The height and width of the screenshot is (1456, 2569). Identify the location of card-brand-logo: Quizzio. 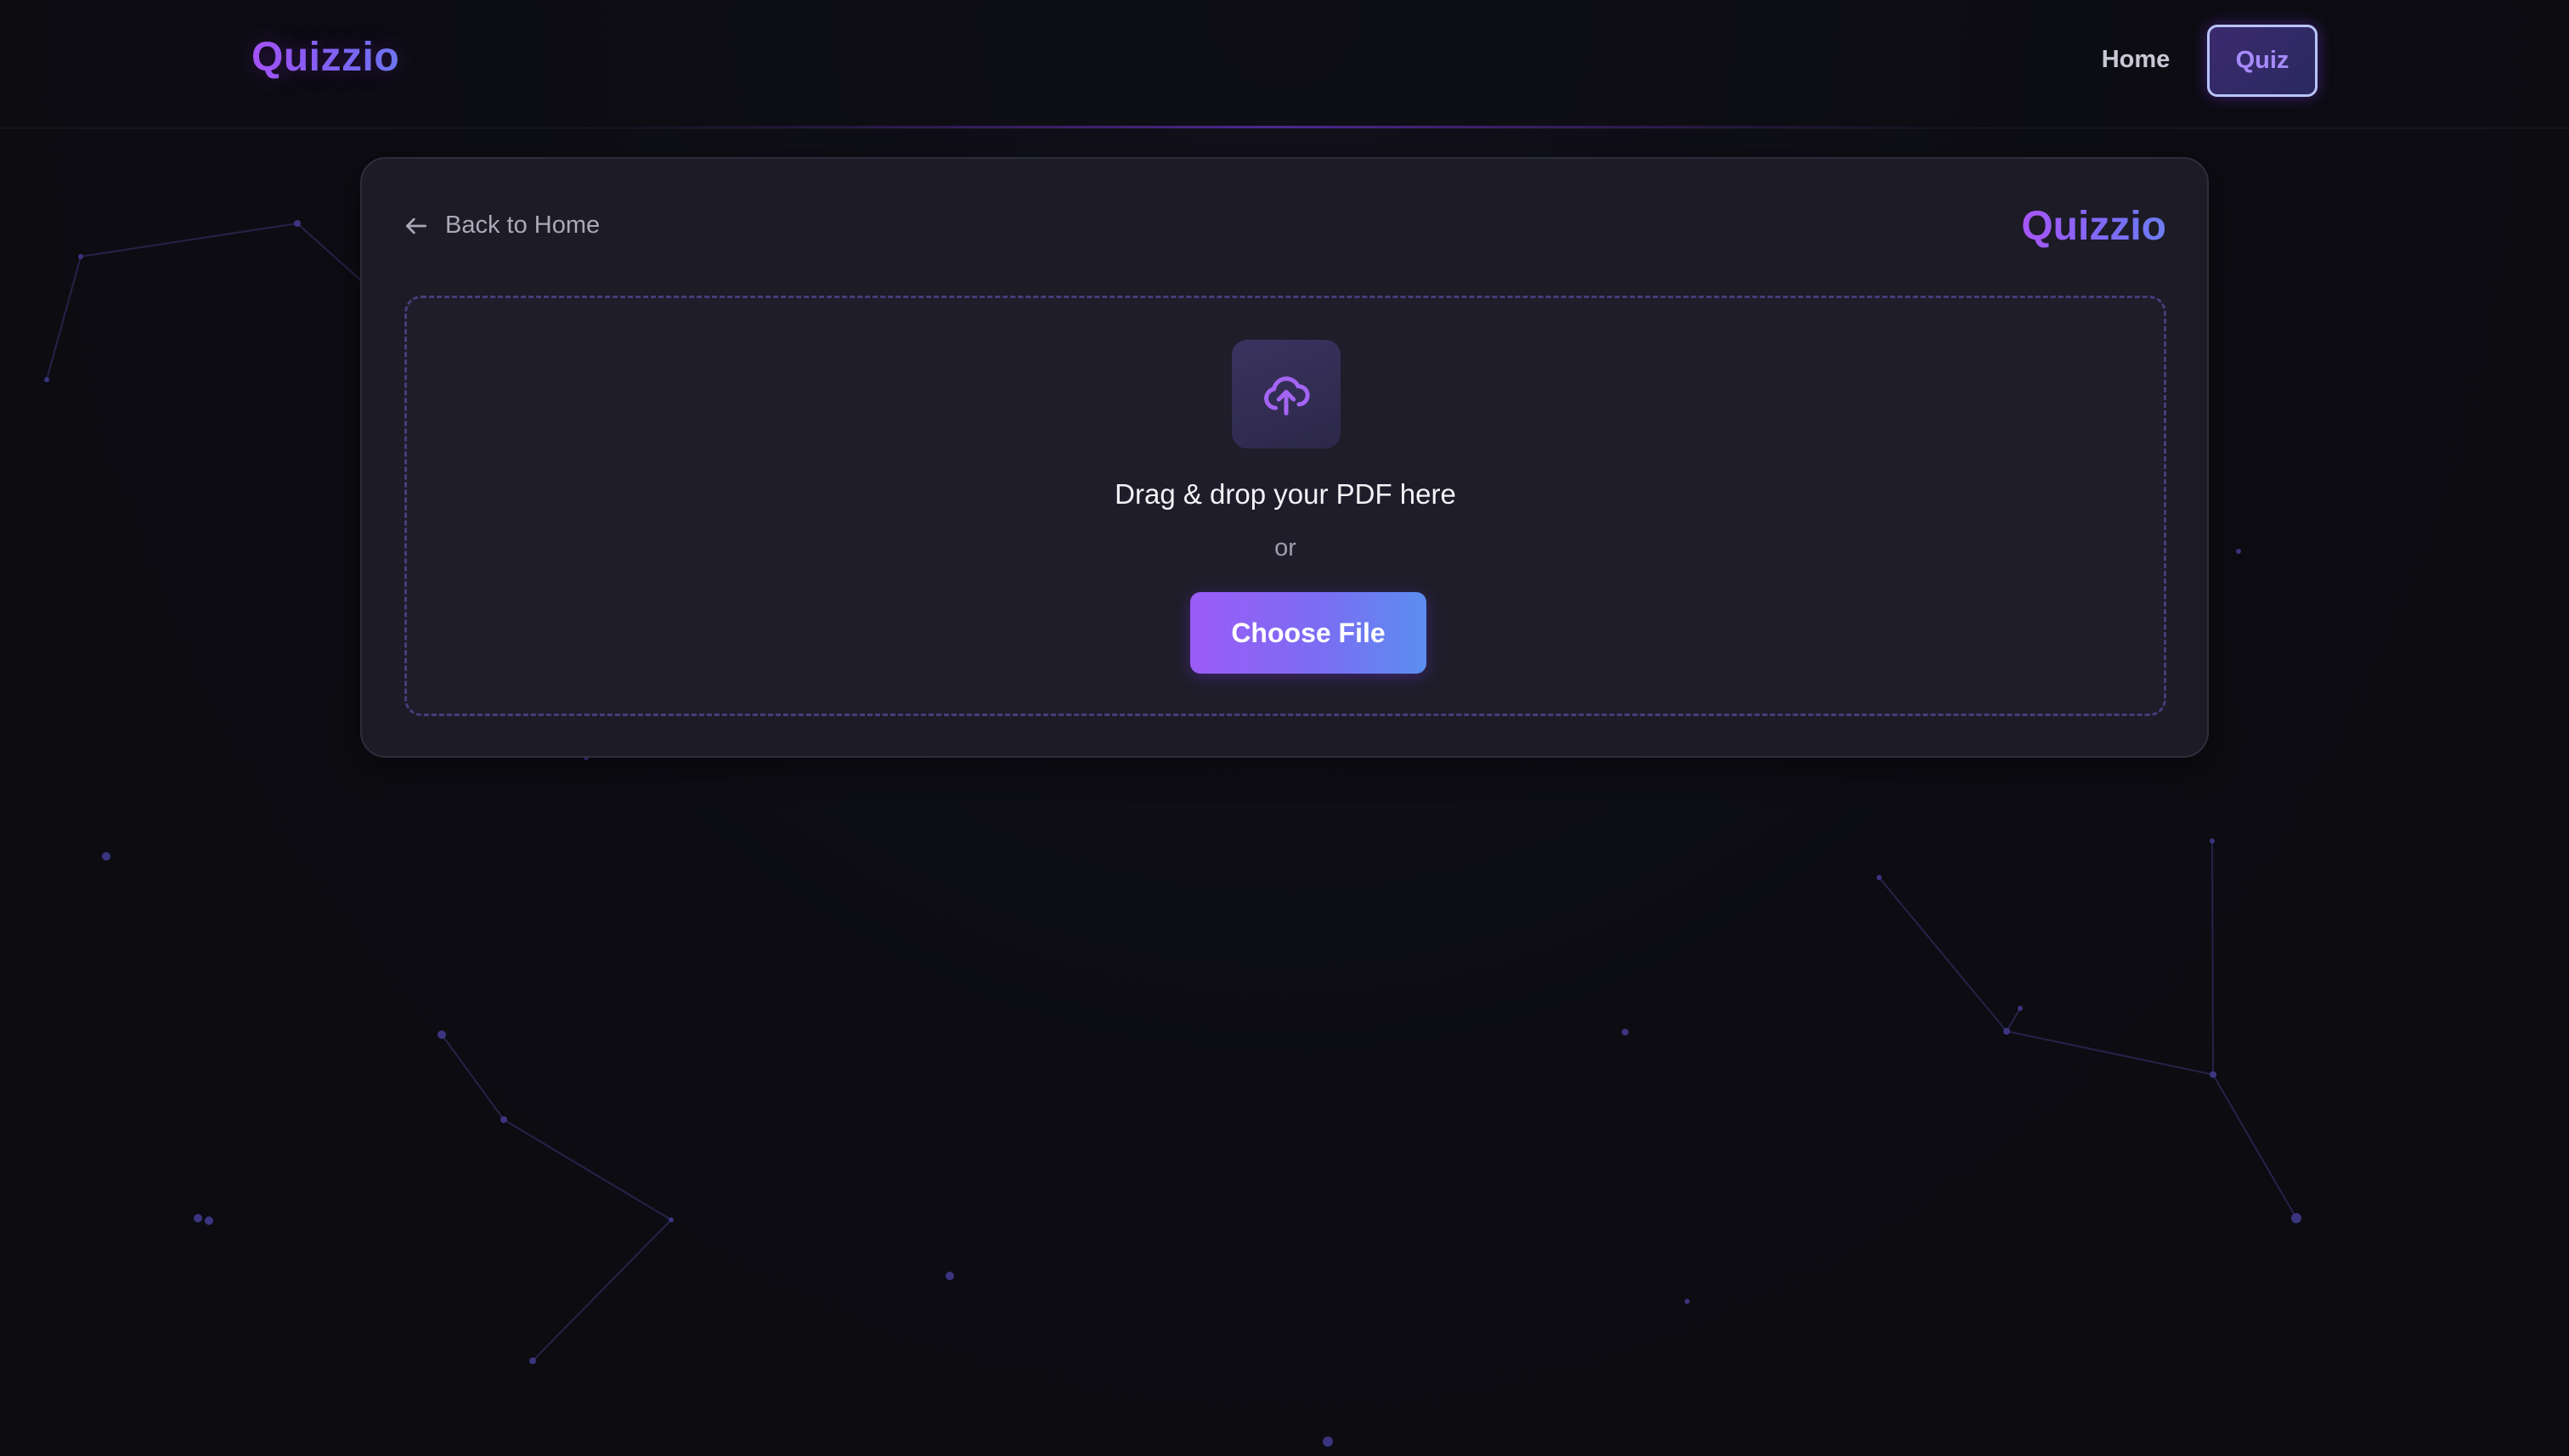
(2094, 227).